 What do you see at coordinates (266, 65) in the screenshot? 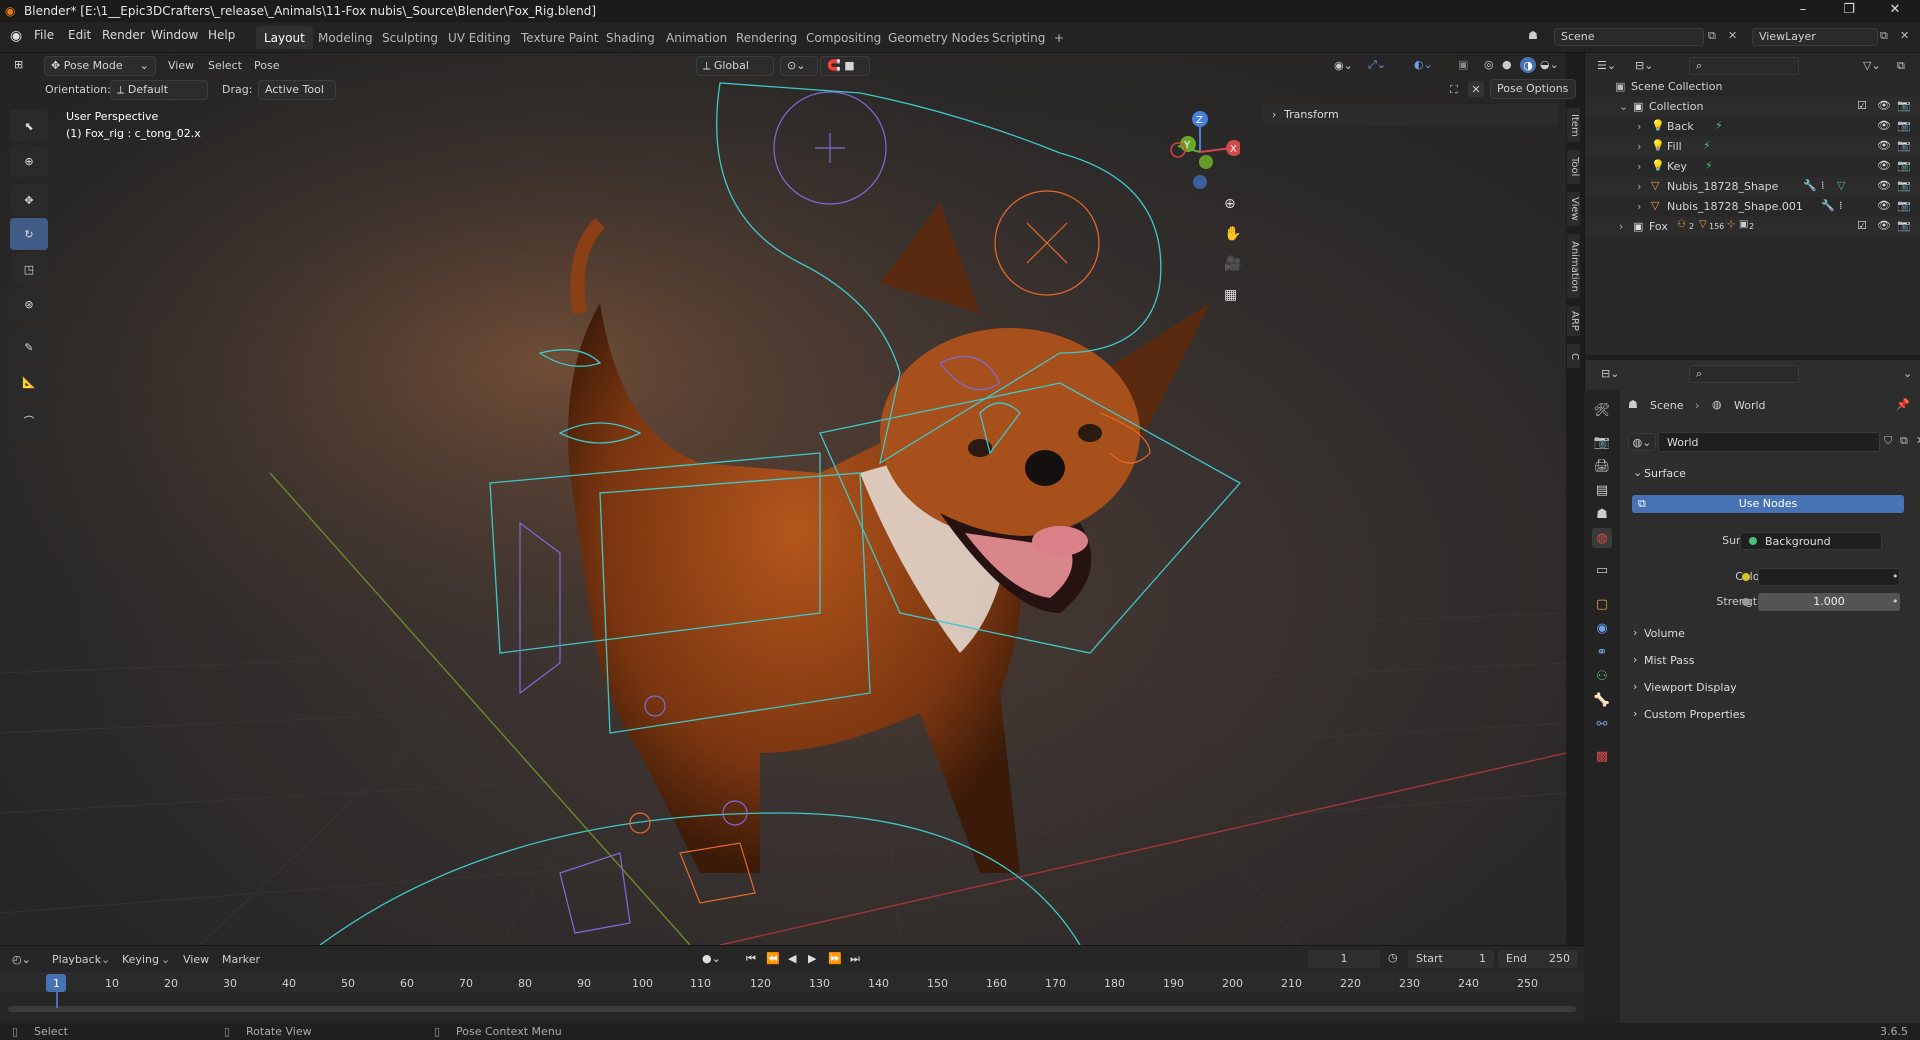
I see `menu-pose: Pose` at bounding box center [266, 65].